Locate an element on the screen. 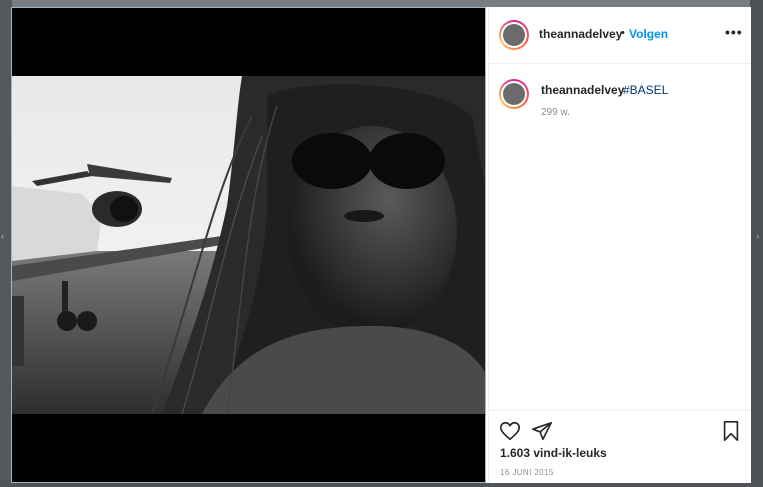 The width and height of the screenshot is (763, 487). post-header: theannadelvey • Volgen ••• is located at coordinates (620, 35).